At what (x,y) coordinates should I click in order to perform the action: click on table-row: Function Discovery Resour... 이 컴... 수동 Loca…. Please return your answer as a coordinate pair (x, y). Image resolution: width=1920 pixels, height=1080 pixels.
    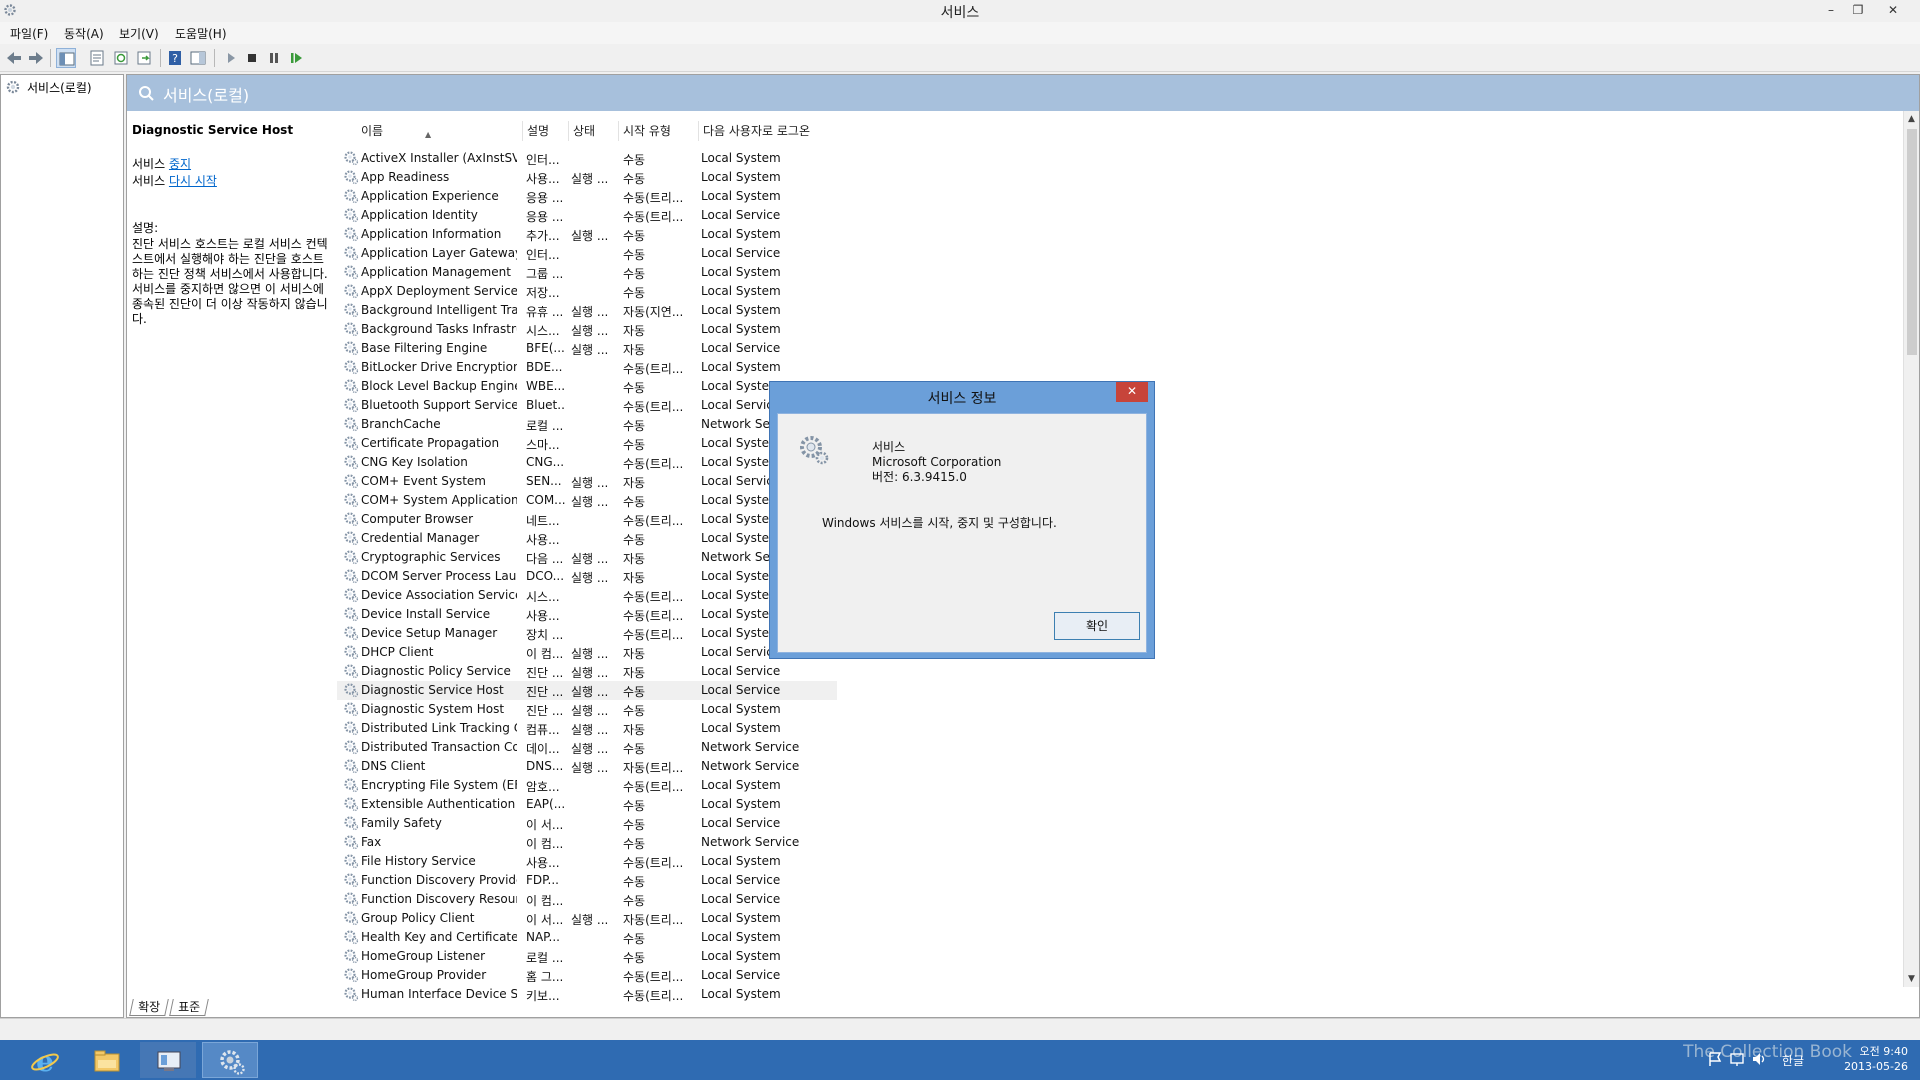
    Looking at the image, I should click on (587, 899).